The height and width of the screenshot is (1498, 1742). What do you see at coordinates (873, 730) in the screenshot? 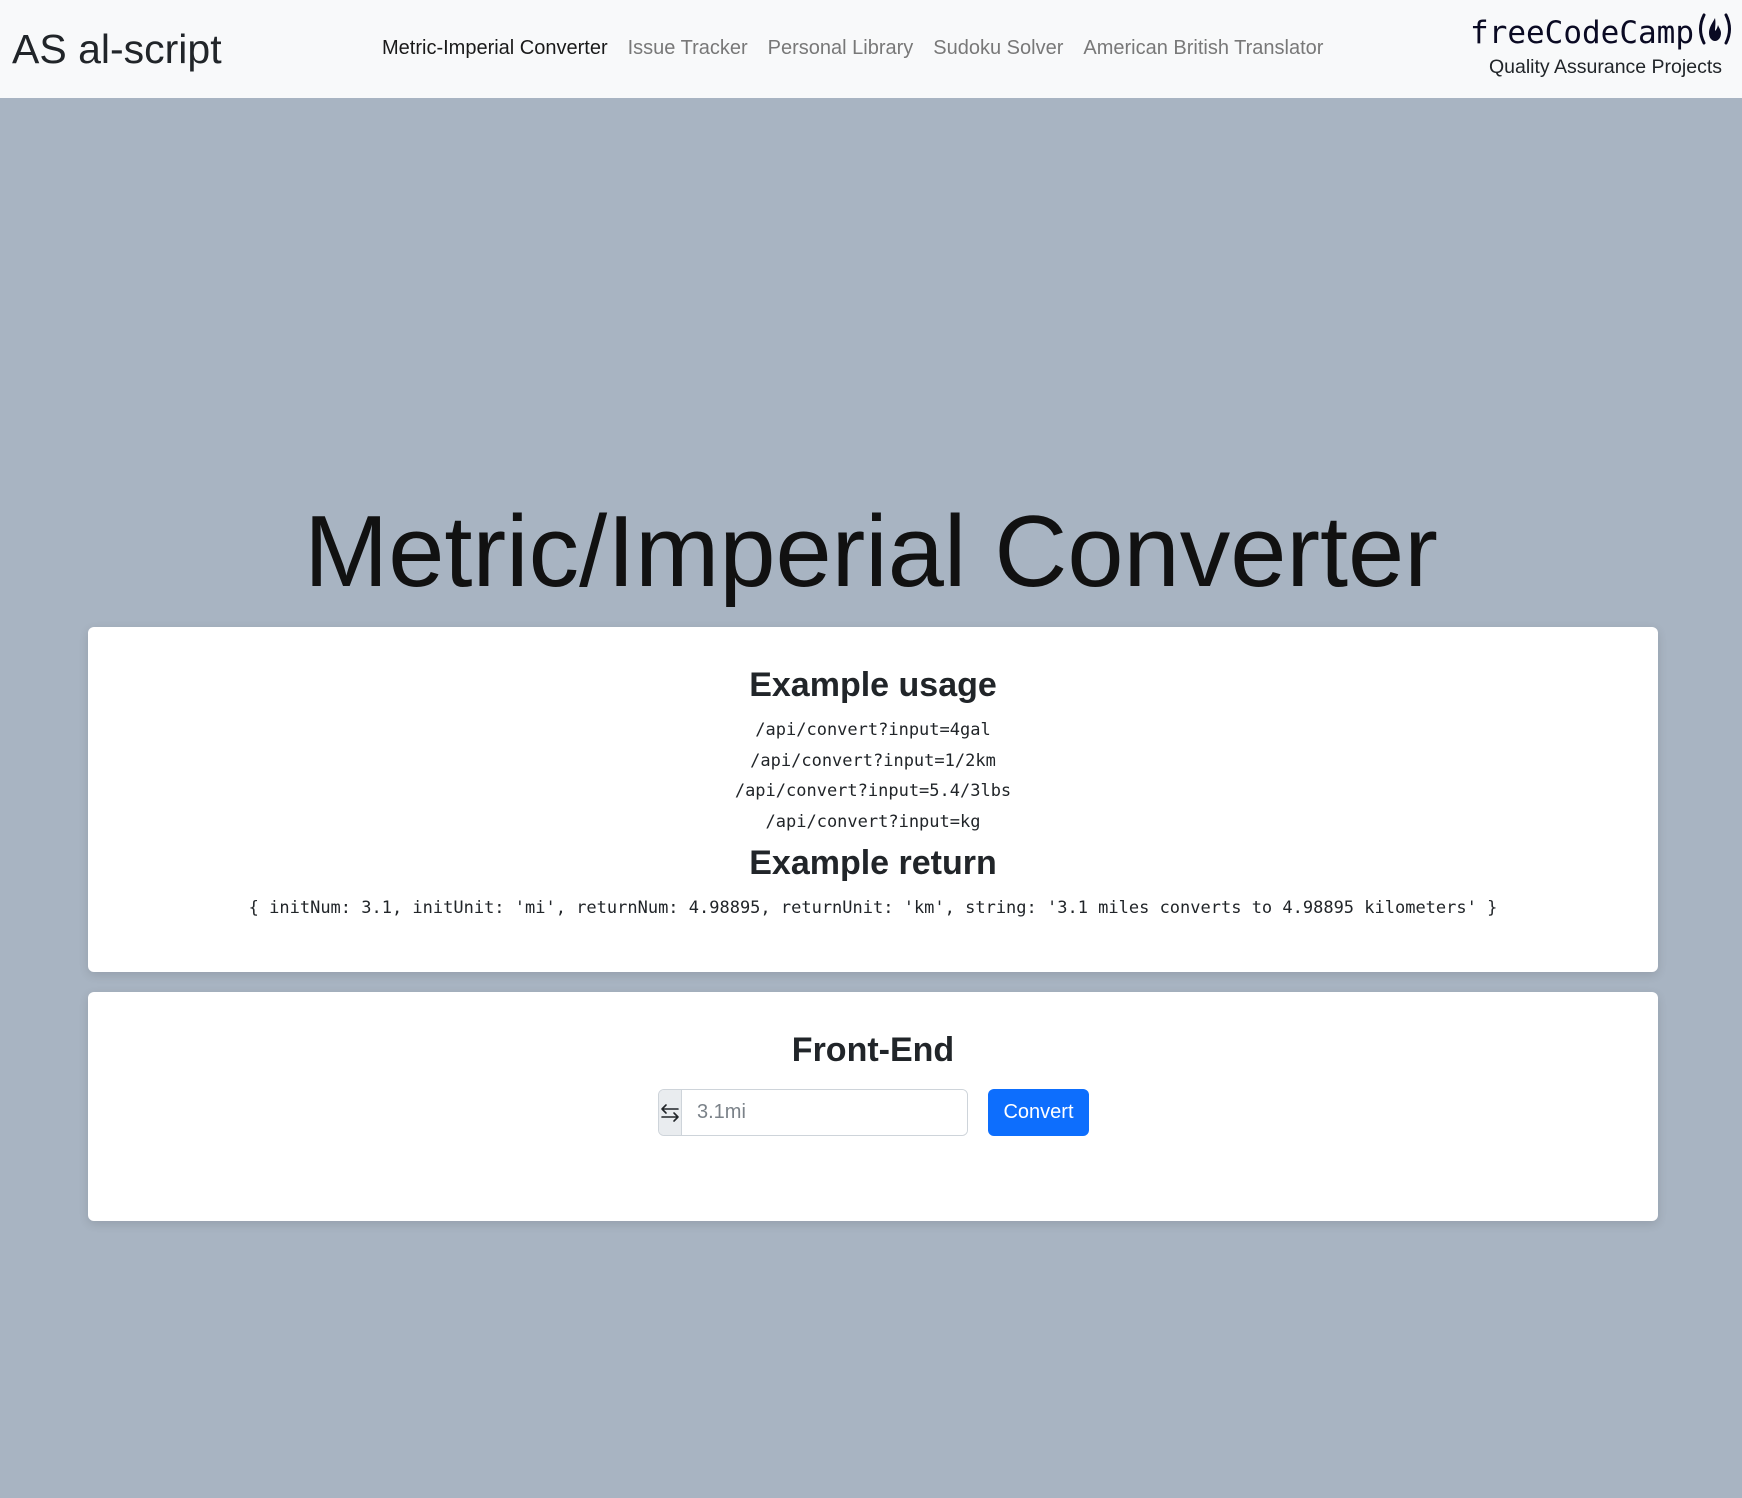
I see `example-usage-line: /api/convert?input=4gal` at bounding box center [873, 730].